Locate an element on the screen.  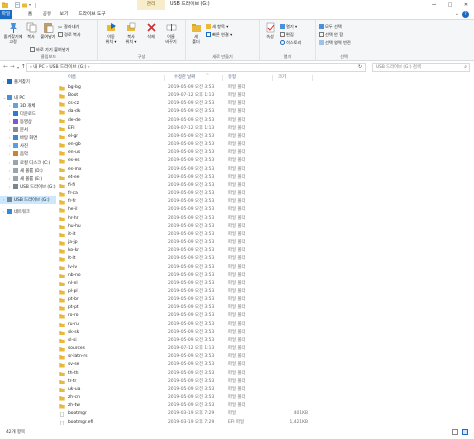
nav-item: › 새 볼륨 (D:) is located at coordinates (28, 171).